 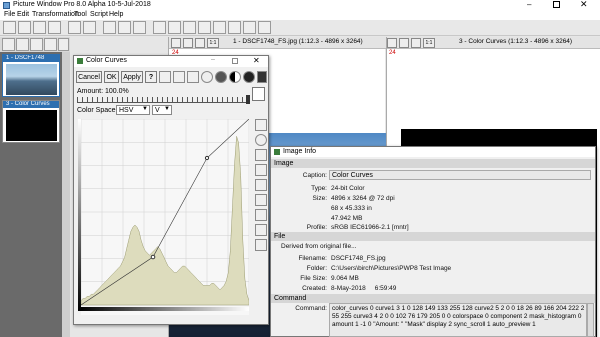 What do you see at coordinates (460, 175) in the screenshot?
I see `caption-field: Color Curves` at bounding box center [460, 175].